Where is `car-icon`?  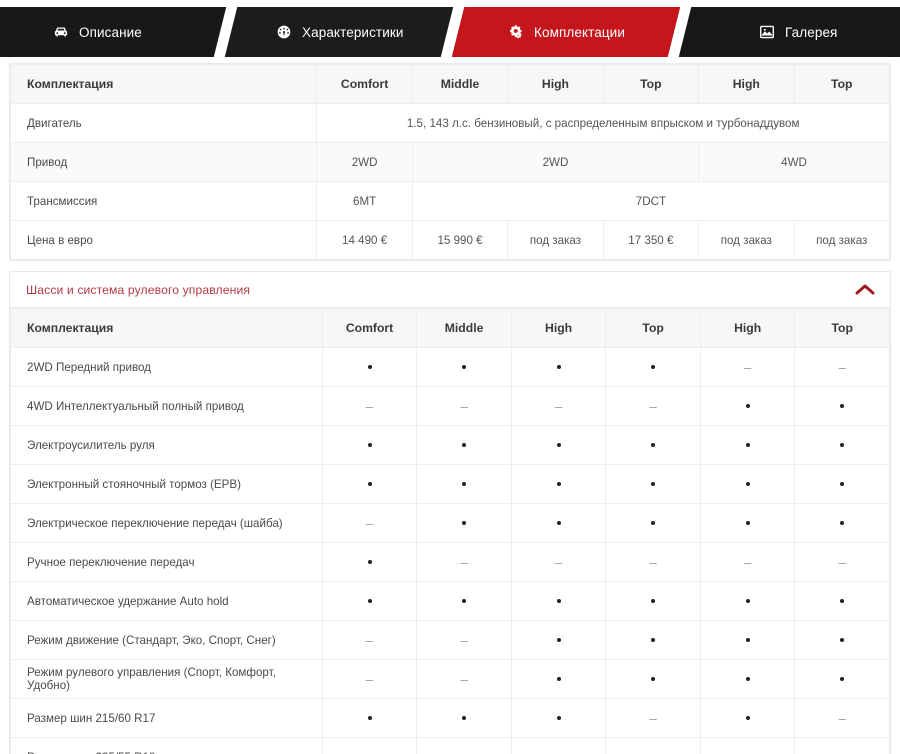
car-icon is located at coordinates (61, 32).